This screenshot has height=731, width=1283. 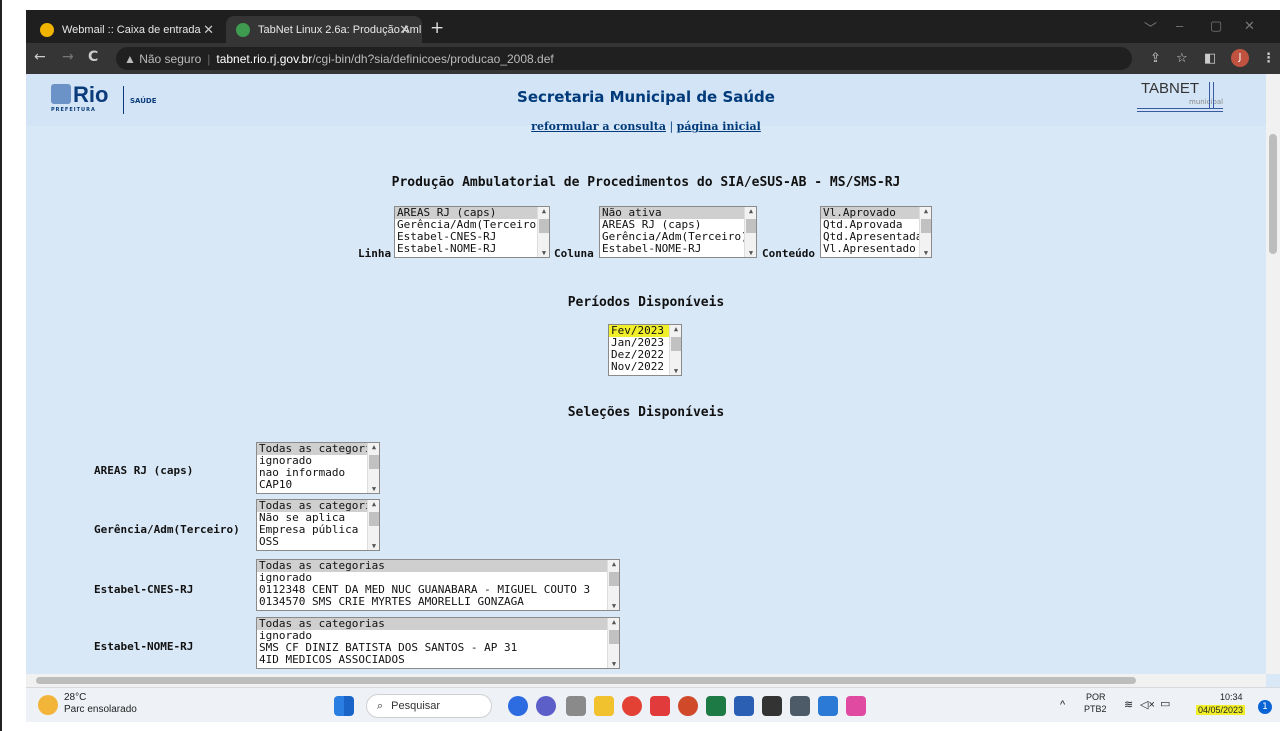 What do you see at coordinates (144, 589) in the screenshot?
I see `estabel-cnes-label: Estabel-CNES-RJ` at bounding box center [144, 589].